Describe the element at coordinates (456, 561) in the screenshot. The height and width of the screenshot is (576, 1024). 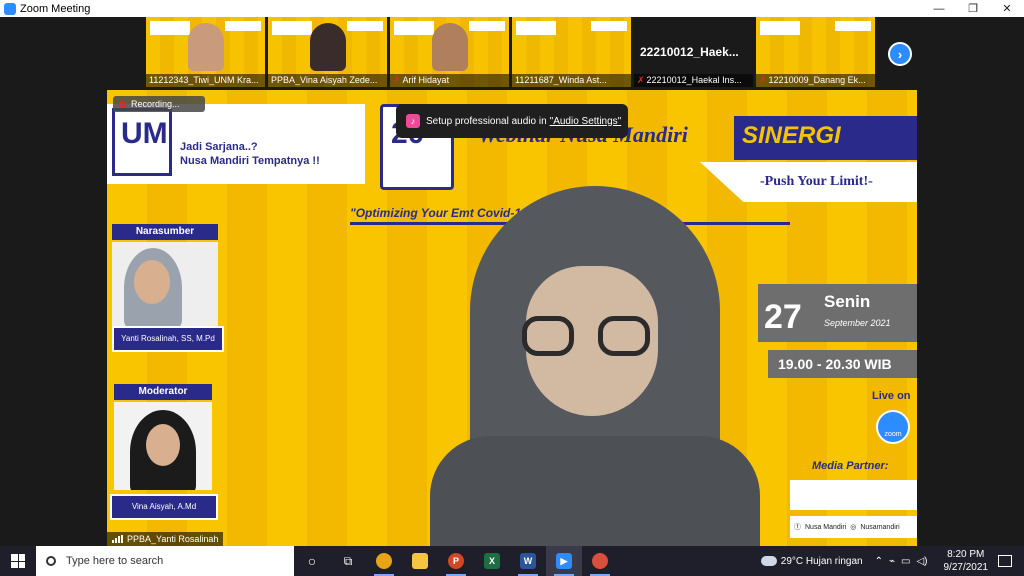
I see `powerpoint-icon: P` at that location.